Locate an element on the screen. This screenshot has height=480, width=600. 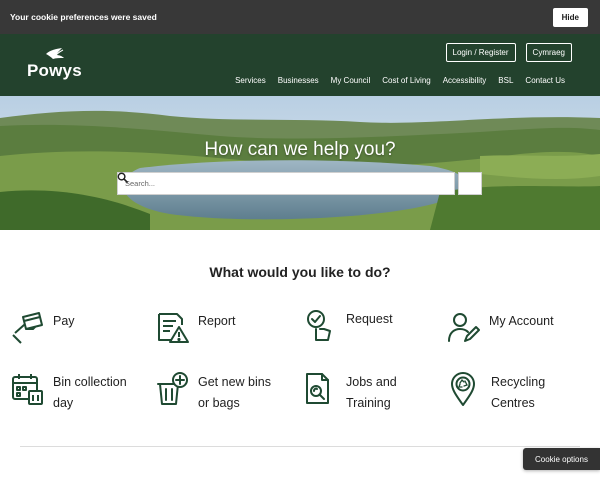
login-register-button: Login / Register is located at coordinates (480, 52).